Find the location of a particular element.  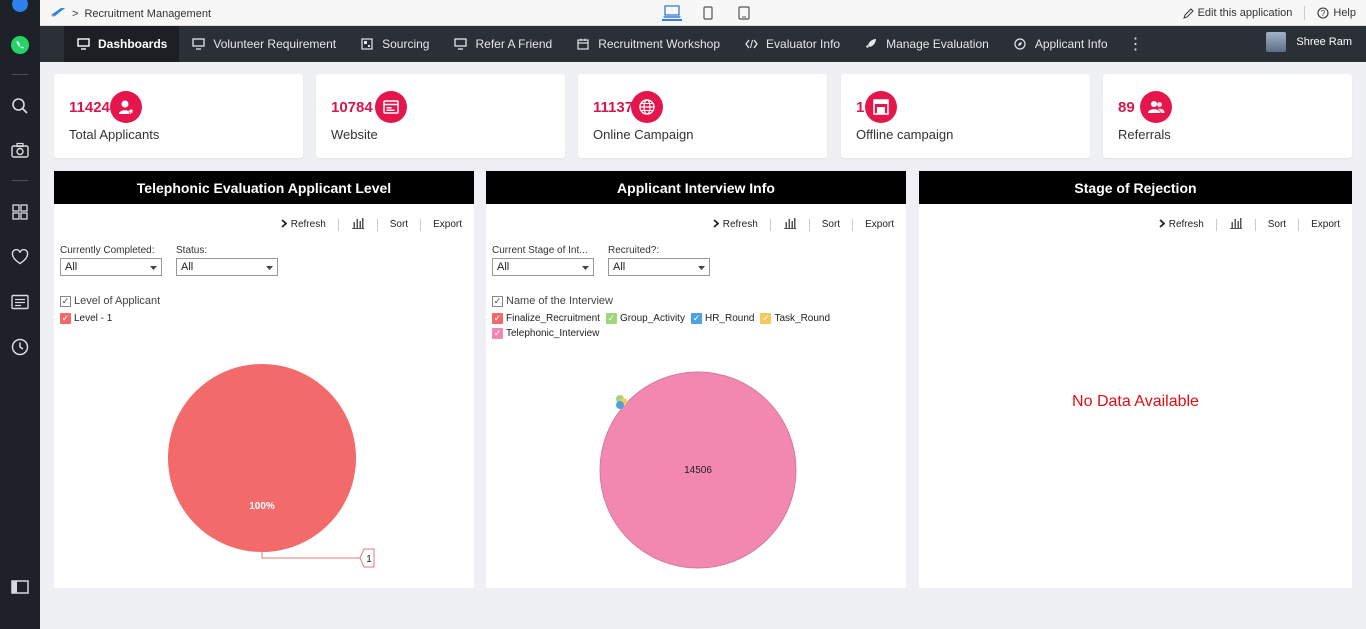

nav-recruitment-workshop: Recruitment Workshop is located at coordinates (648, 44).